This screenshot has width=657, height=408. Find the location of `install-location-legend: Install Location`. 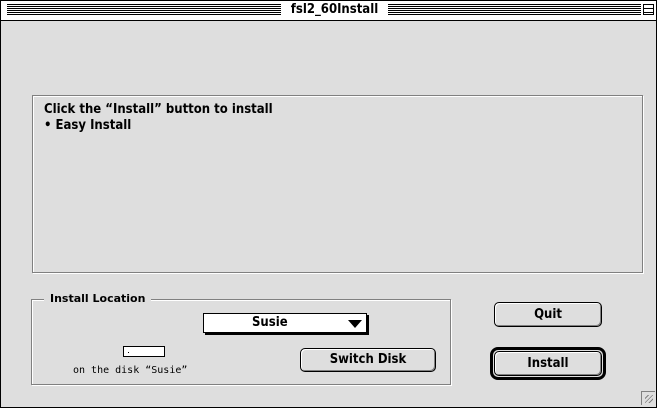

install-location-legend: Install Location is located at coordinates (98, 298).